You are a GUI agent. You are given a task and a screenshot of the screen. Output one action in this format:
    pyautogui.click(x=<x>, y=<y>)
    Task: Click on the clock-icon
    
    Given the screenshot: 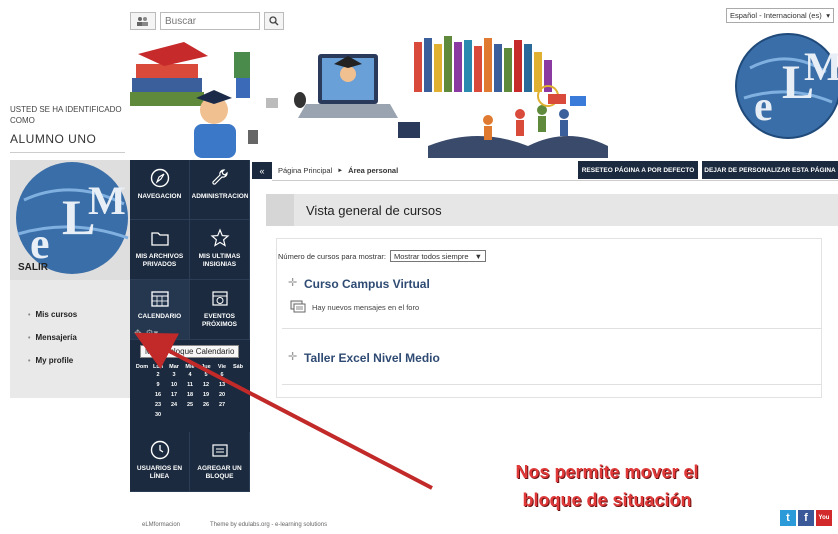 What is the action you would take?
    pyautogui.click(x=159, y=450)
    